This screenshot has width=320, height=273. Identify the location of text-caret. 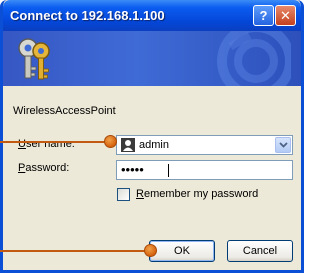
(168, 170).